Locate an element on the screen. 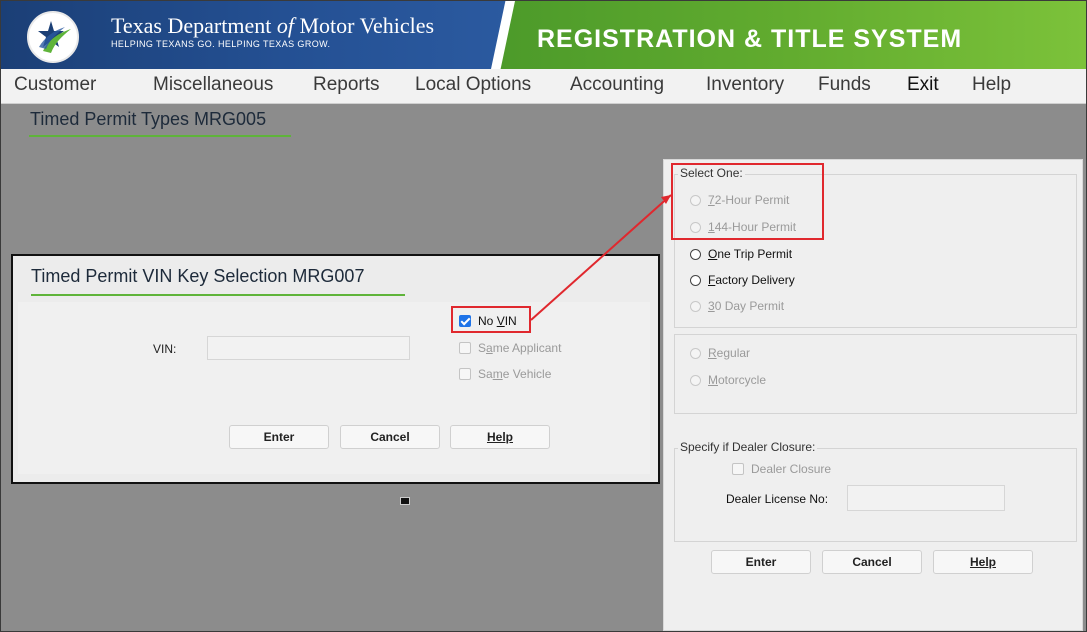 The width and height of the screenshot is (1087, 632). highlight-box-no-vin is located at coordinates (491, 319).